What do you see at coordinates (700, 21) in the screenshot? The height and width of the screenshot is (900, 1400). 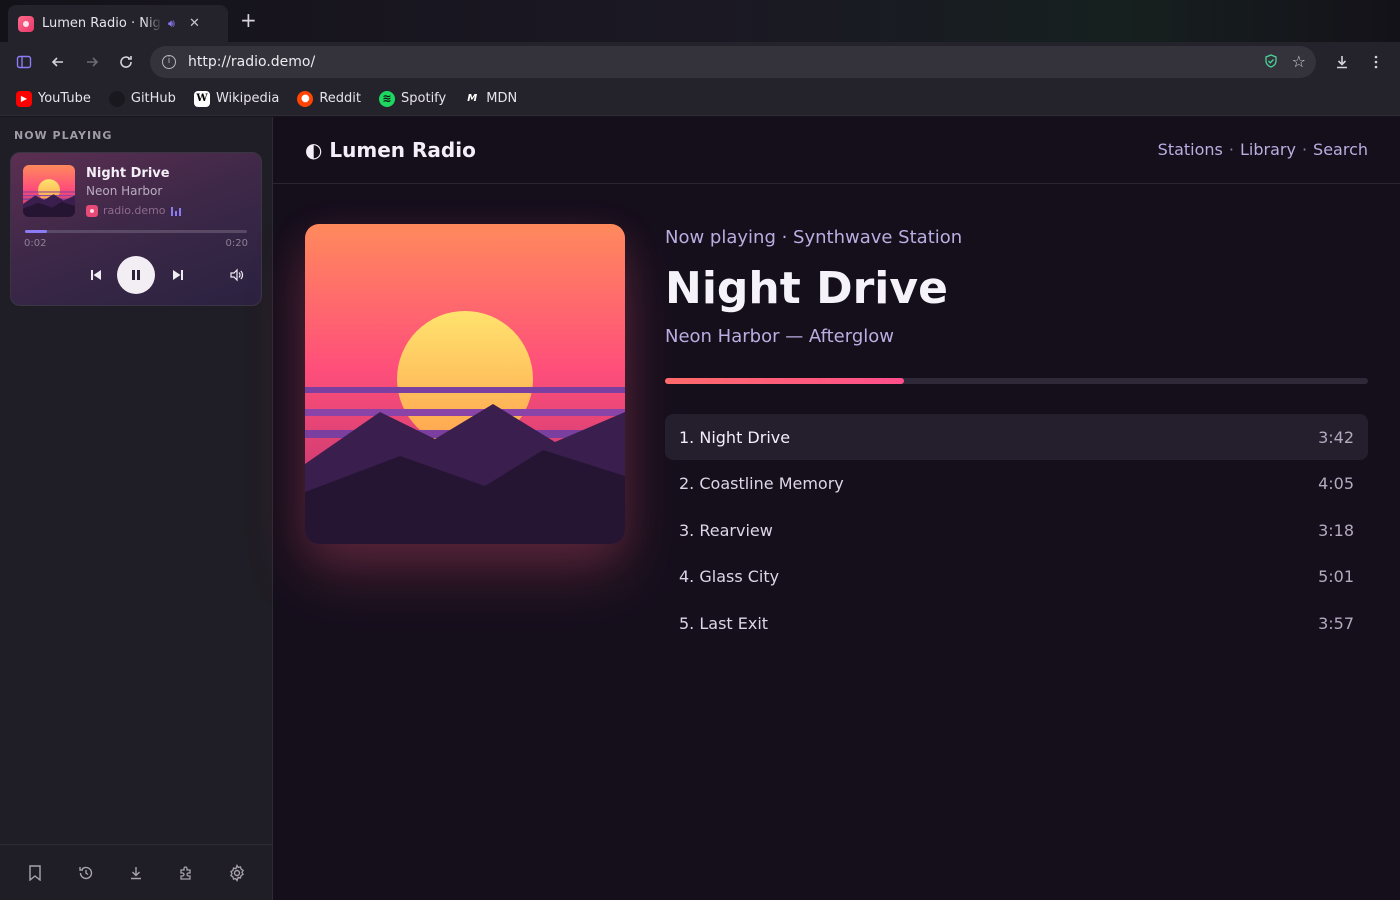 I see `tab-strip: Lumen Radio · Night Drive 🔊︎ ✕ +` at bounding box center [700, 21].